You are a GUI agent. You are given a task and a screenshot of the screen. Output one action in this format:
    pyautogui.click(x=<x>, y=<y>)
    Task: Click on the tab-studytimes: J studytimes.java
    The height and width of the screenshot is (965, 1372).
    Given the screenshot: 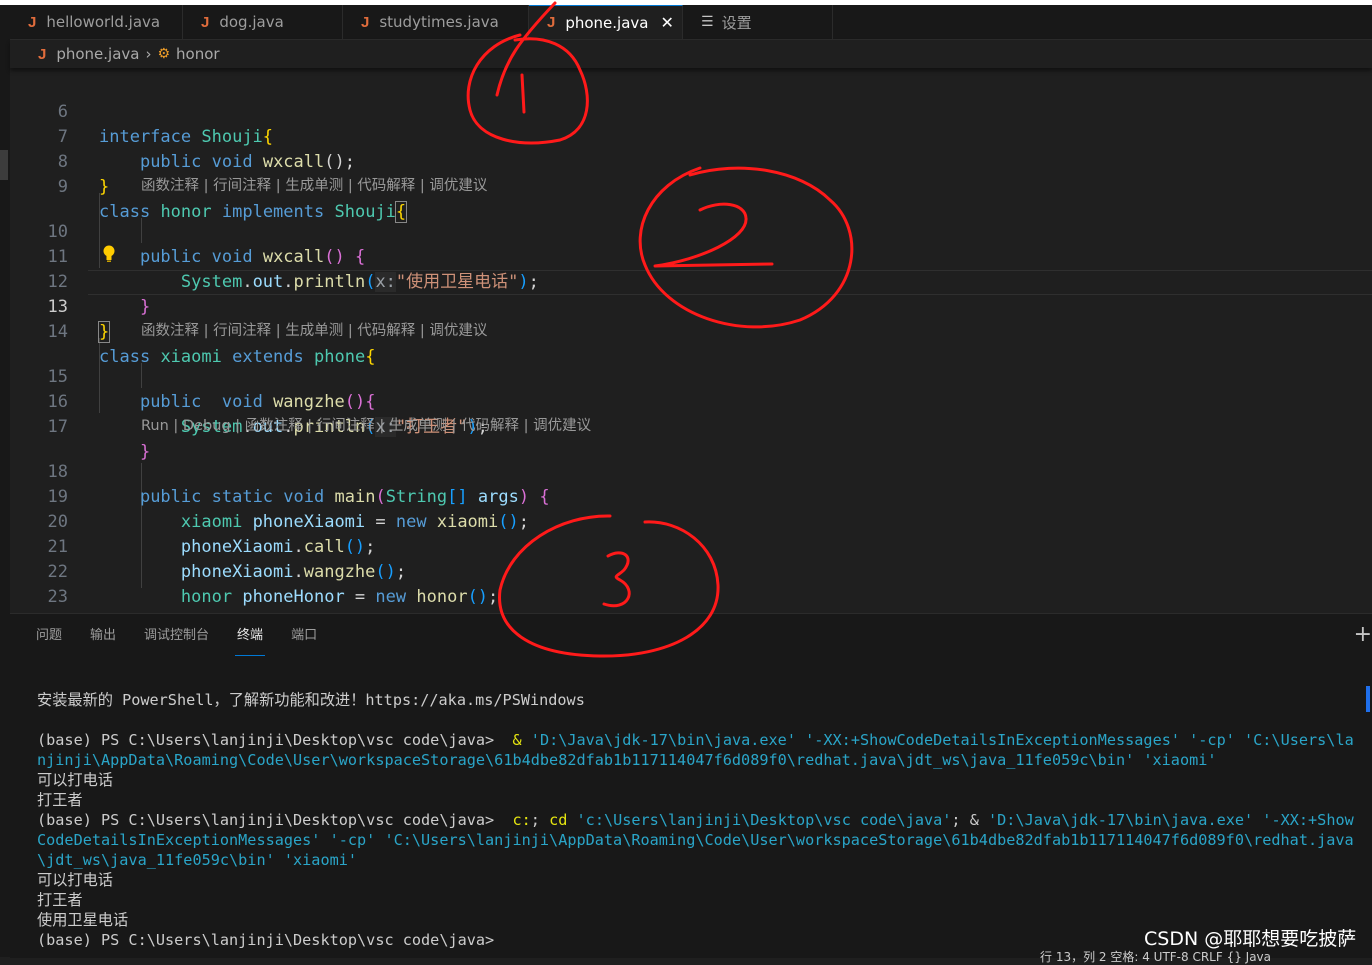 What is the action you would take?
    pyautogui.click(x=436, y=22)
    